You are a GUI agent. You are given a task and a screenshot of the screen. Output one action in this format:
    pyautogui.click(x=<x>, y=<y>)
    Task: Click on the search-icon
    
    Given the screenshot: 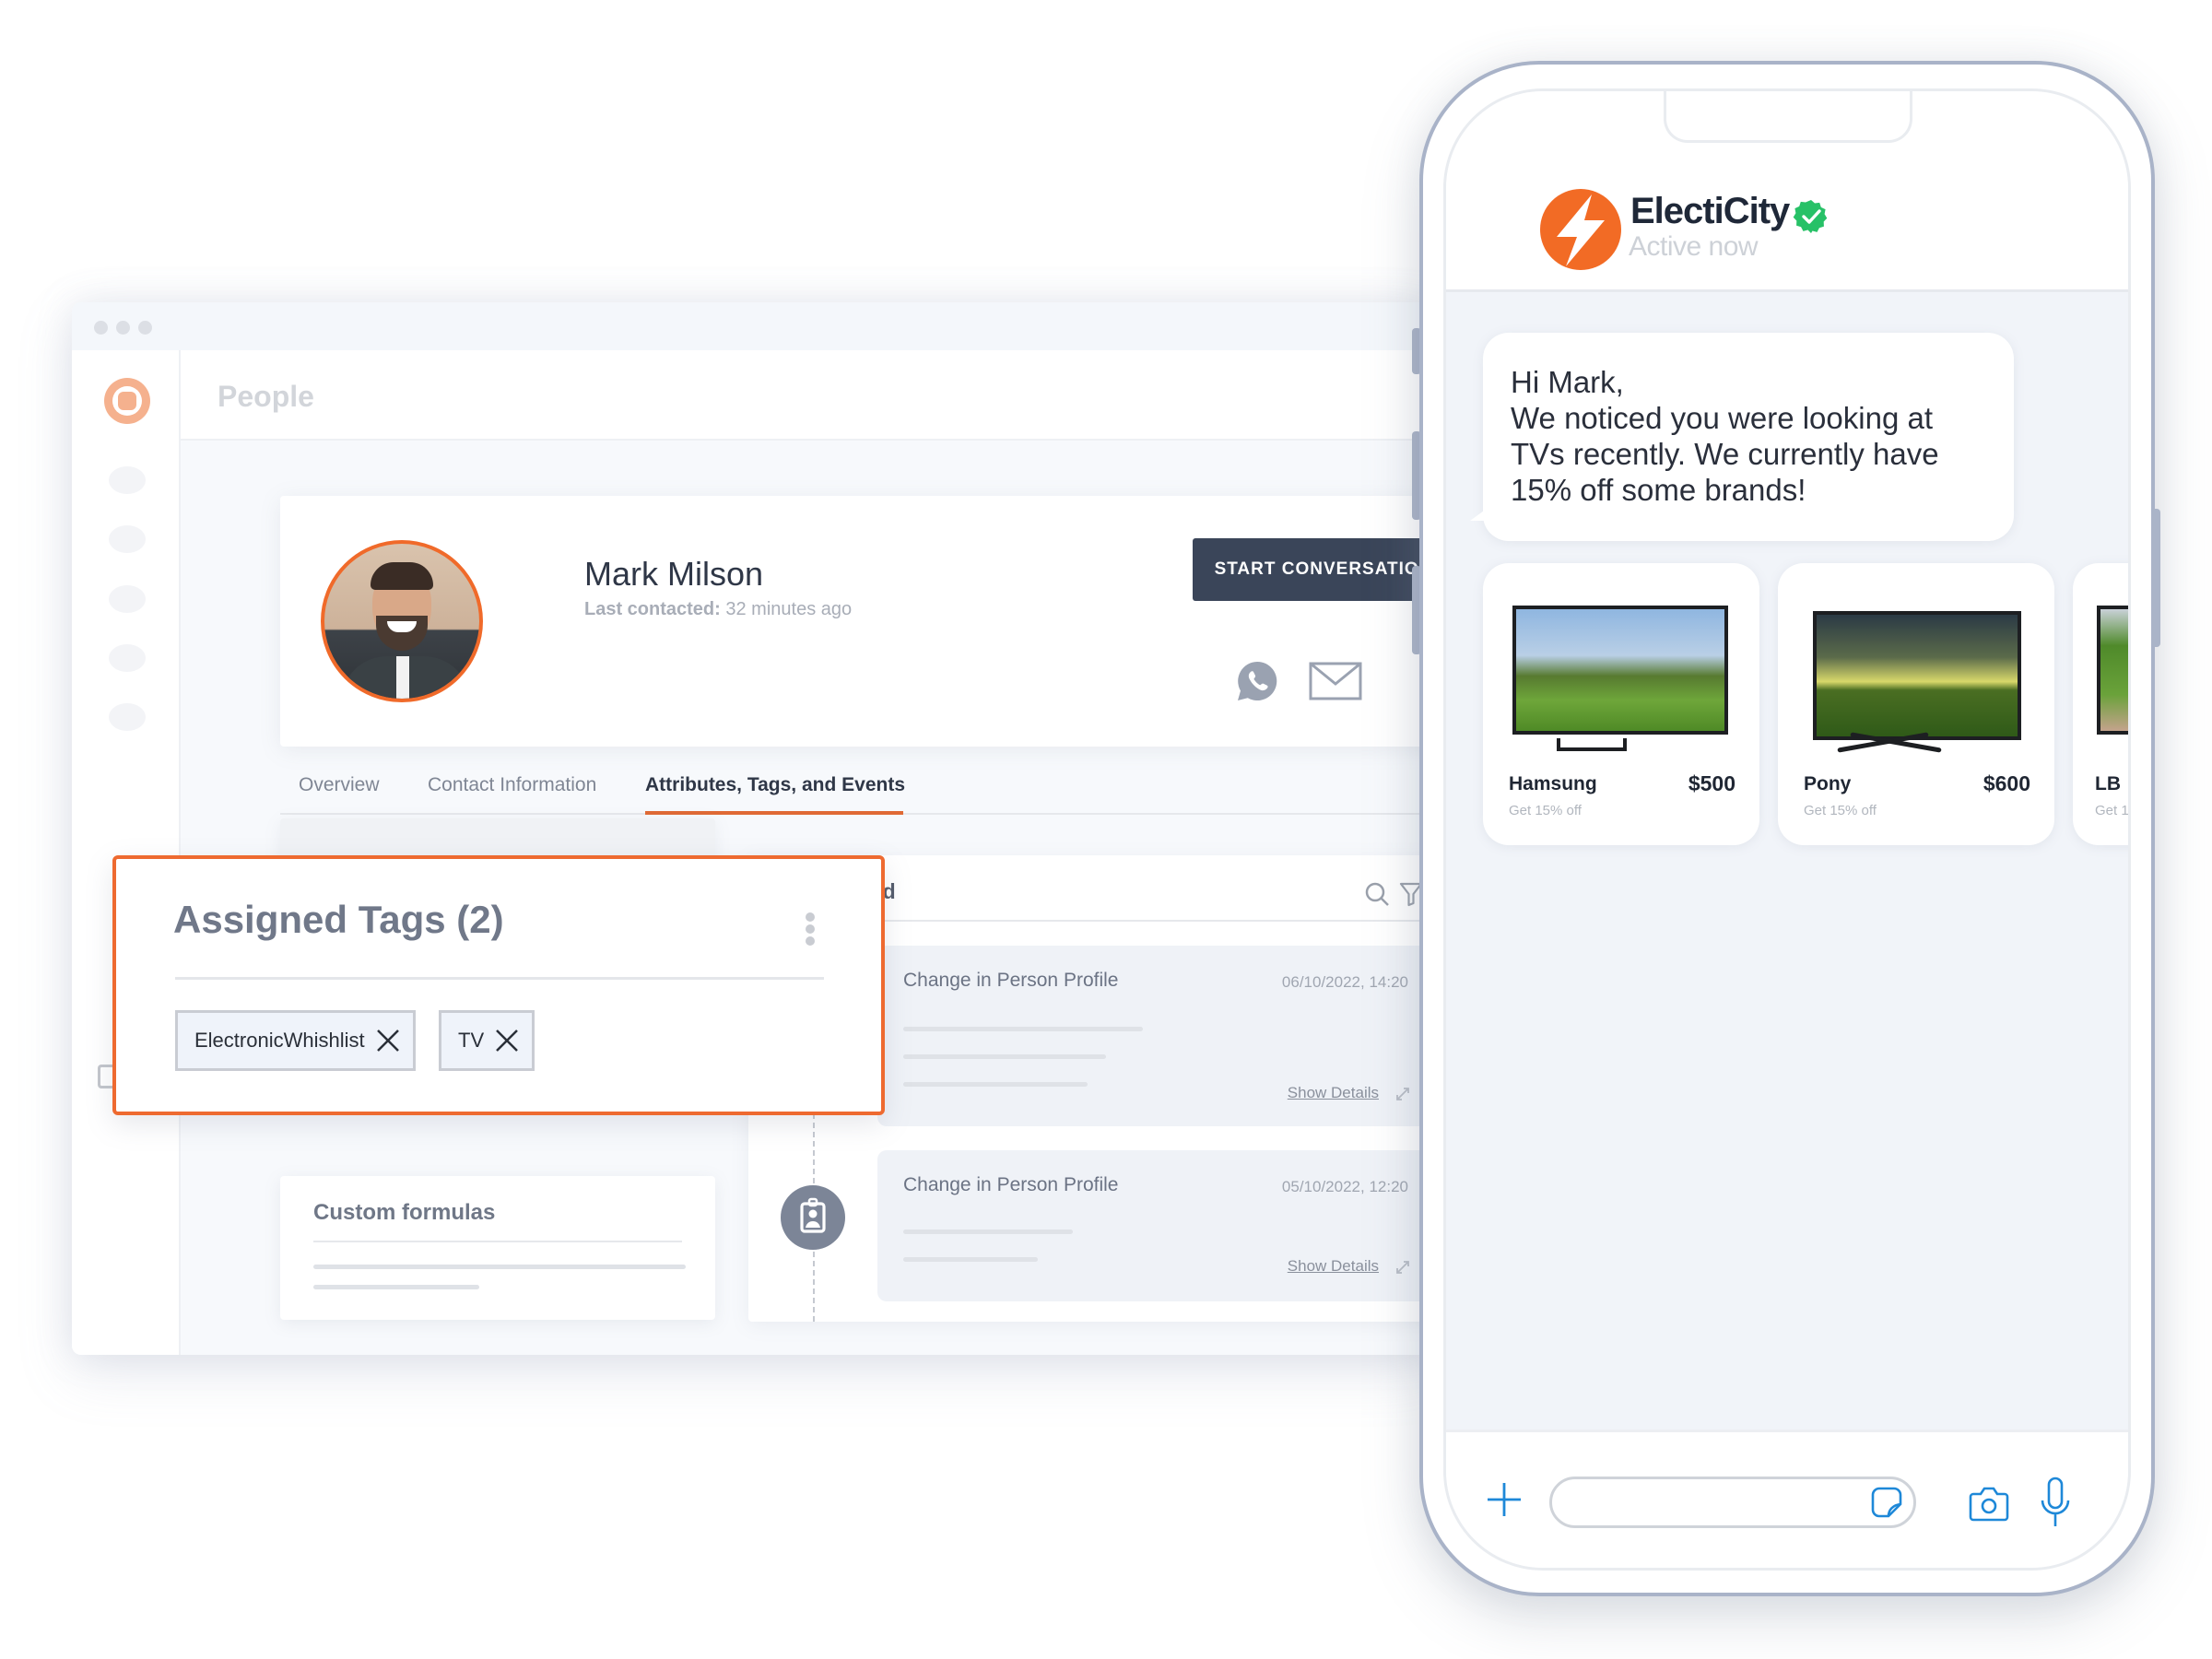 What is the action you would take?
    pyautogui.click(x=1377, y=894)
    